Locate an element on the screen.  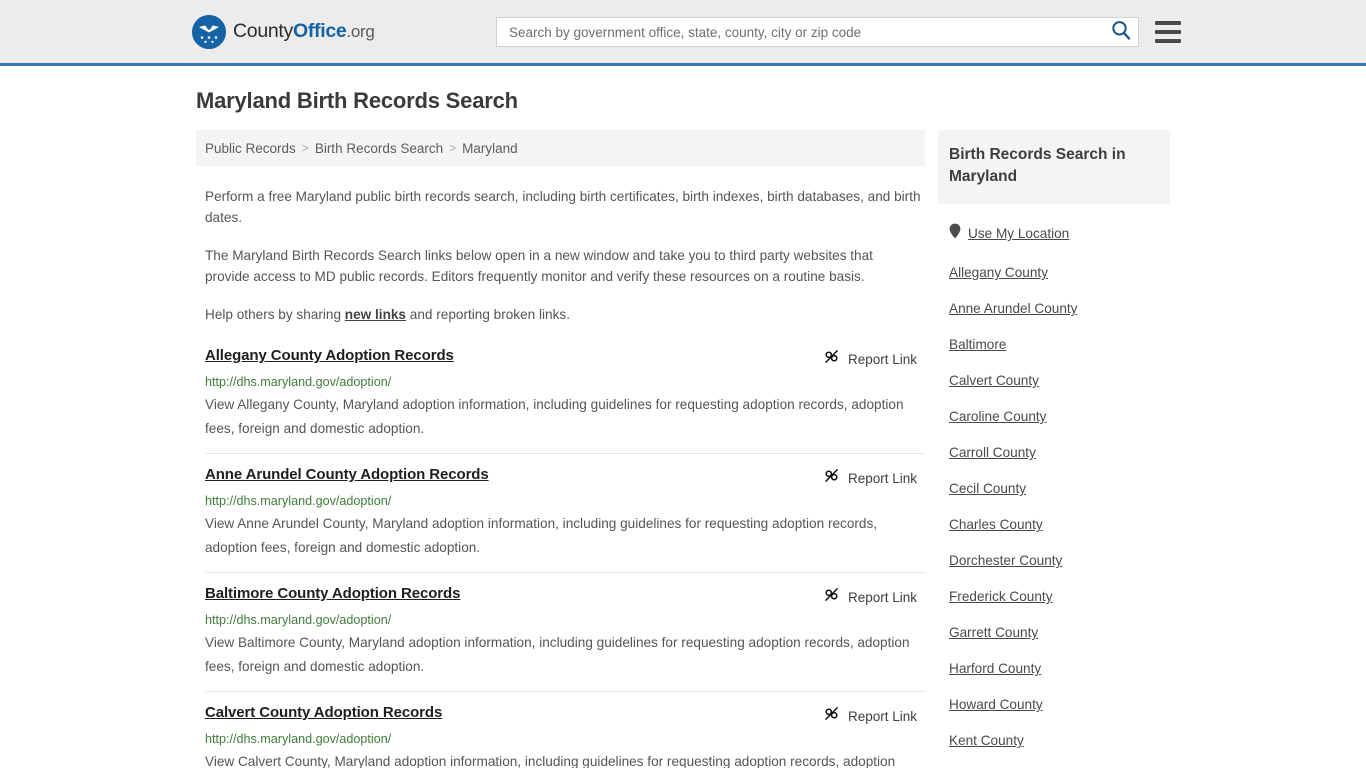
logo-wordmark: CountyOffice.org is located at coordinates (304, 31).